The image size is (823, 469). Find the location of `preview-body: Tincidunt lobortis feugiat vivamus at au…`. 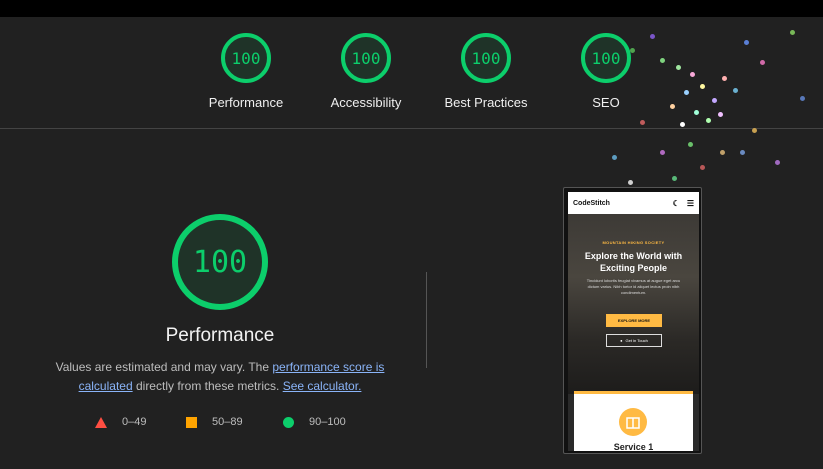

preview-body: Tincidunt lobortis feugiat vivamus at au… is located at coordinates (633, 286).